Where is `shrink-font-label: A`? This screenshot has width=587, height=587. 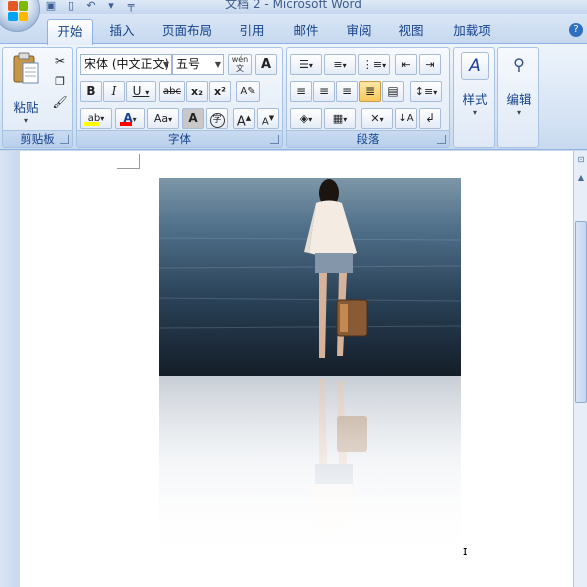
shrink-font-label: A is located at coordinates (265, 122).